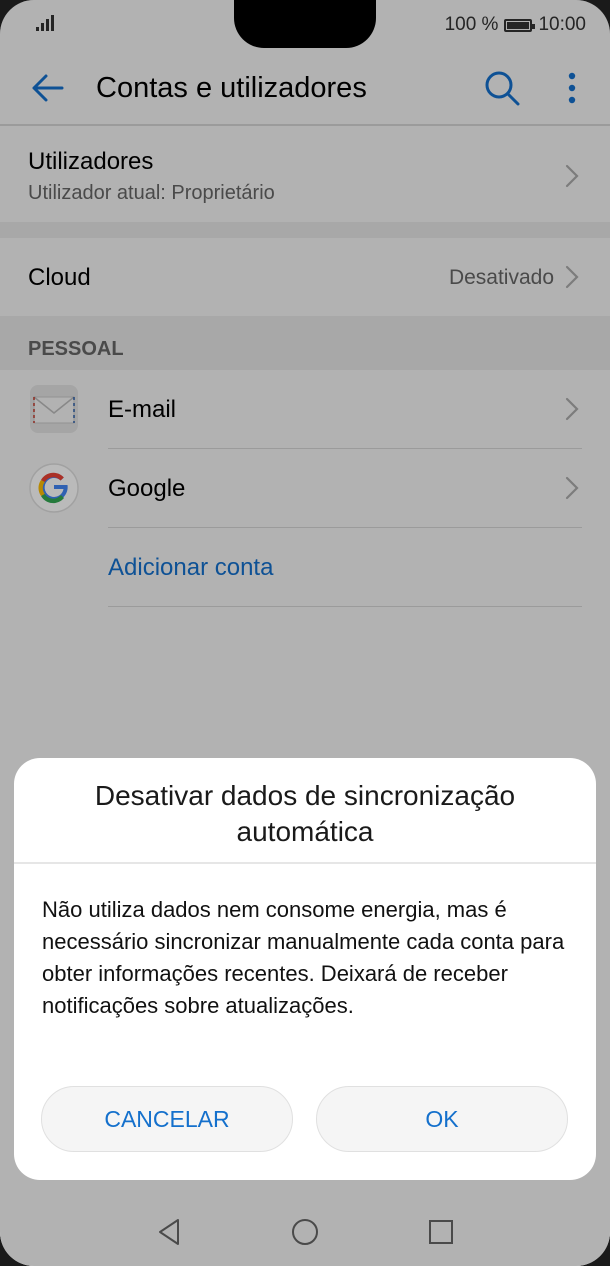 This screenshot has height=1266, width=610. Describe the element at coordinates (167, 1119) in the screenshot. I see `cancel-button: CANCELAR` at that location.